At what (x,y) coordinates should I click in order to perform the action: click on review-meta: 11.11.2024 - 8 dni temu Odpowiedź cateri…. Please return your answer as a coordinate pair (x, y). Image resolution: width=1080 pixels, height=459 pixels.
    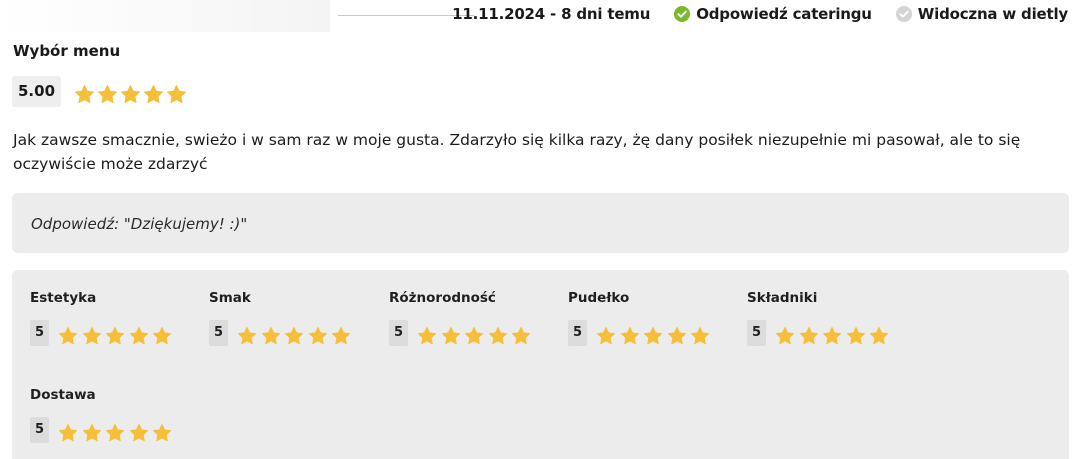
    Looking at the image, I should click on (760, 14).